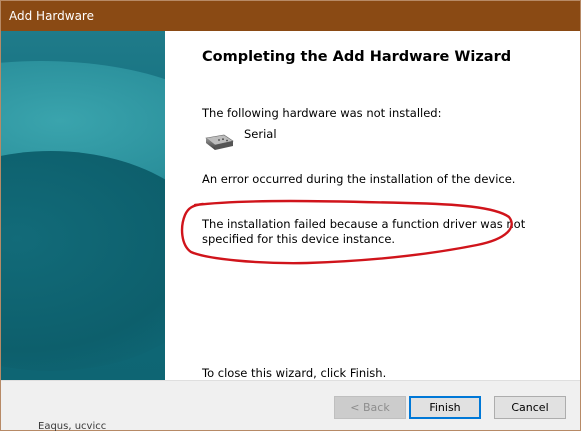  I want to click on failure-reason-line-2: specified for this device instance., so click(299, 239).